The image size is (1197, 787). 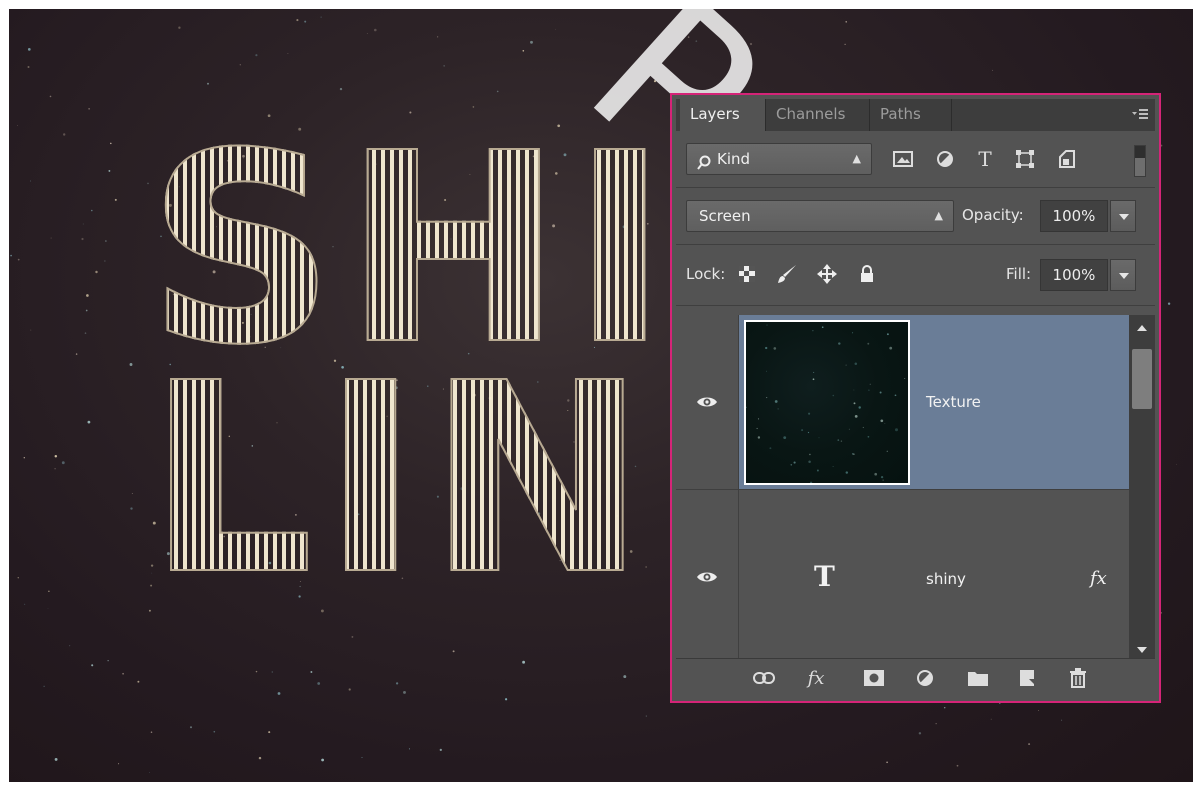 What do you see at coordinates (827, 274) in the screenshot?
I see `lock-position-move-icon` at bounding box center [827, 274].